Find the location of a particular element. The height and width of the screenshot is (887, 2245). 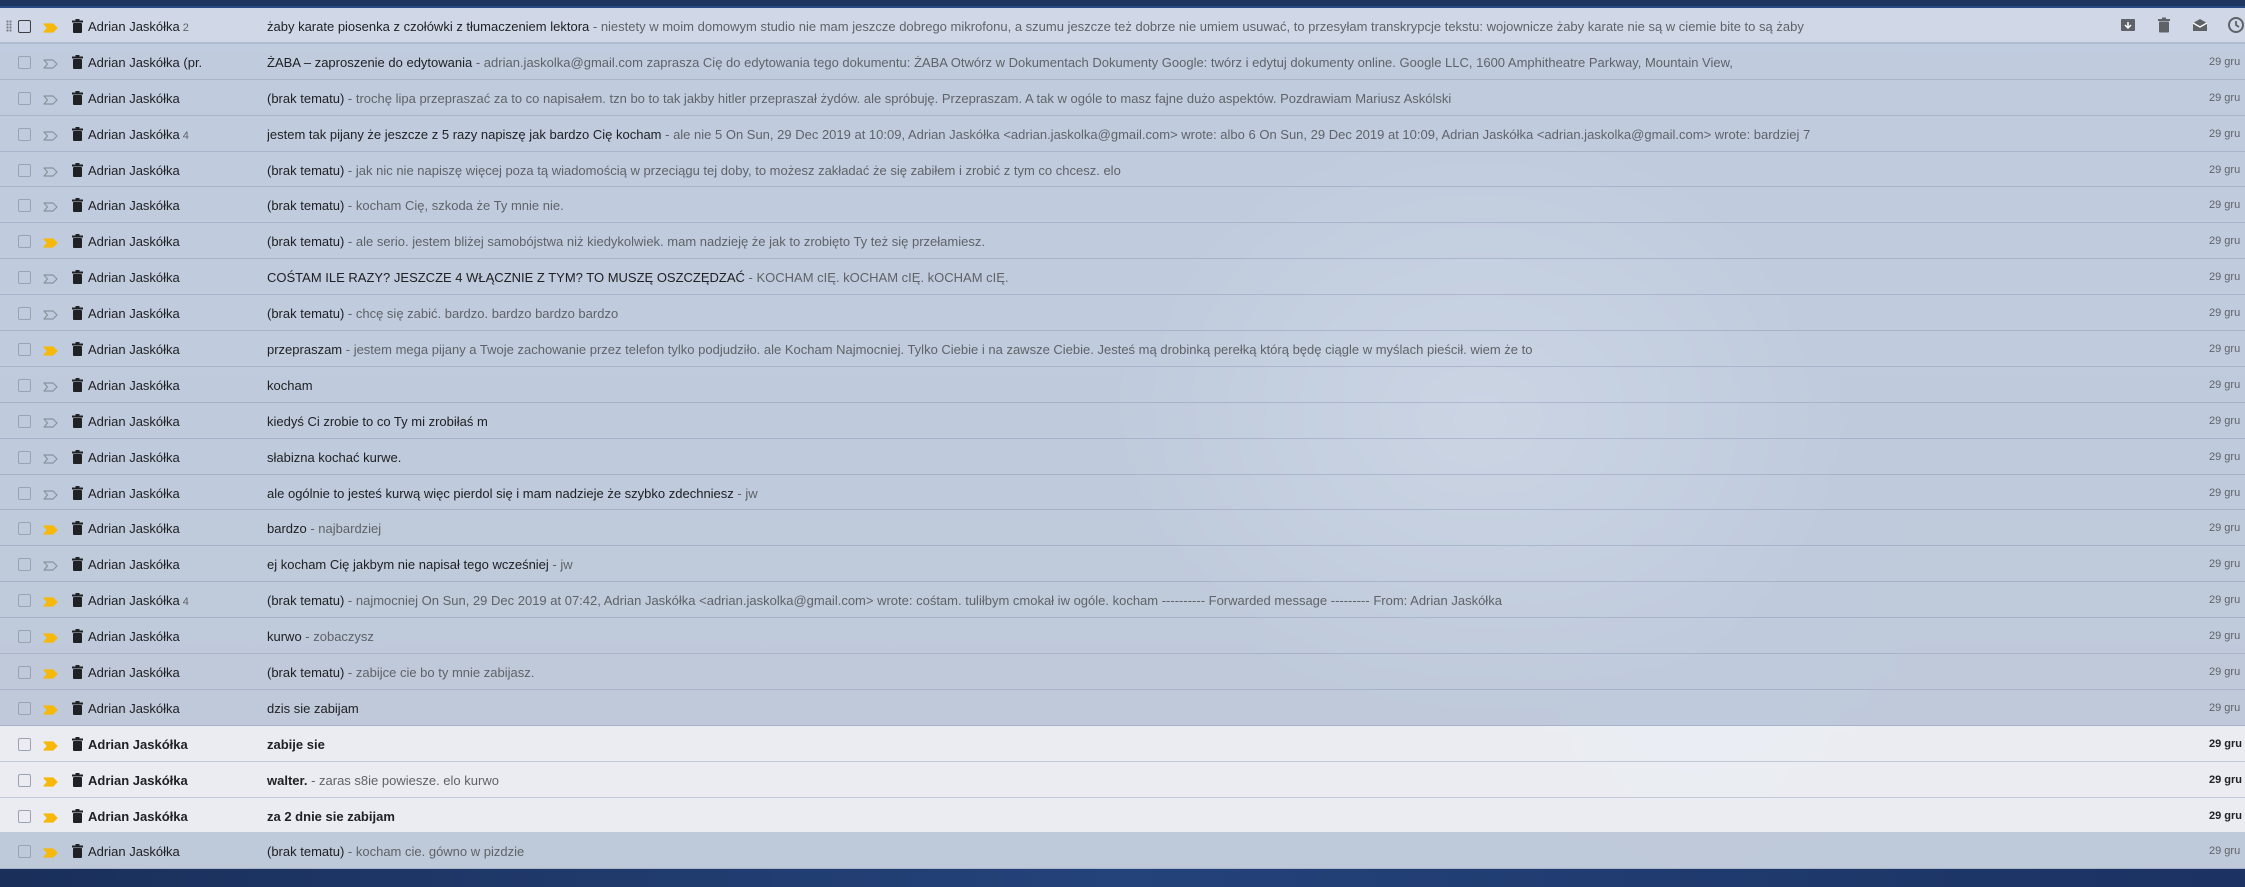

email-content: kiedyś Ci zrobie to co Ty mi zrobiłaś m is located at coordinates (1211, 421).